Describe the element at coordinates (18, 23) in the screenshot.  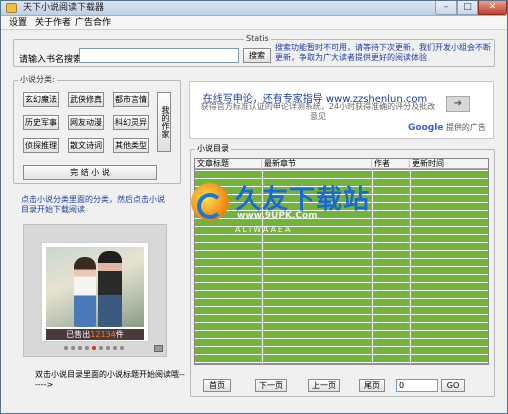
I see `menu-settings: 设置` at that location.